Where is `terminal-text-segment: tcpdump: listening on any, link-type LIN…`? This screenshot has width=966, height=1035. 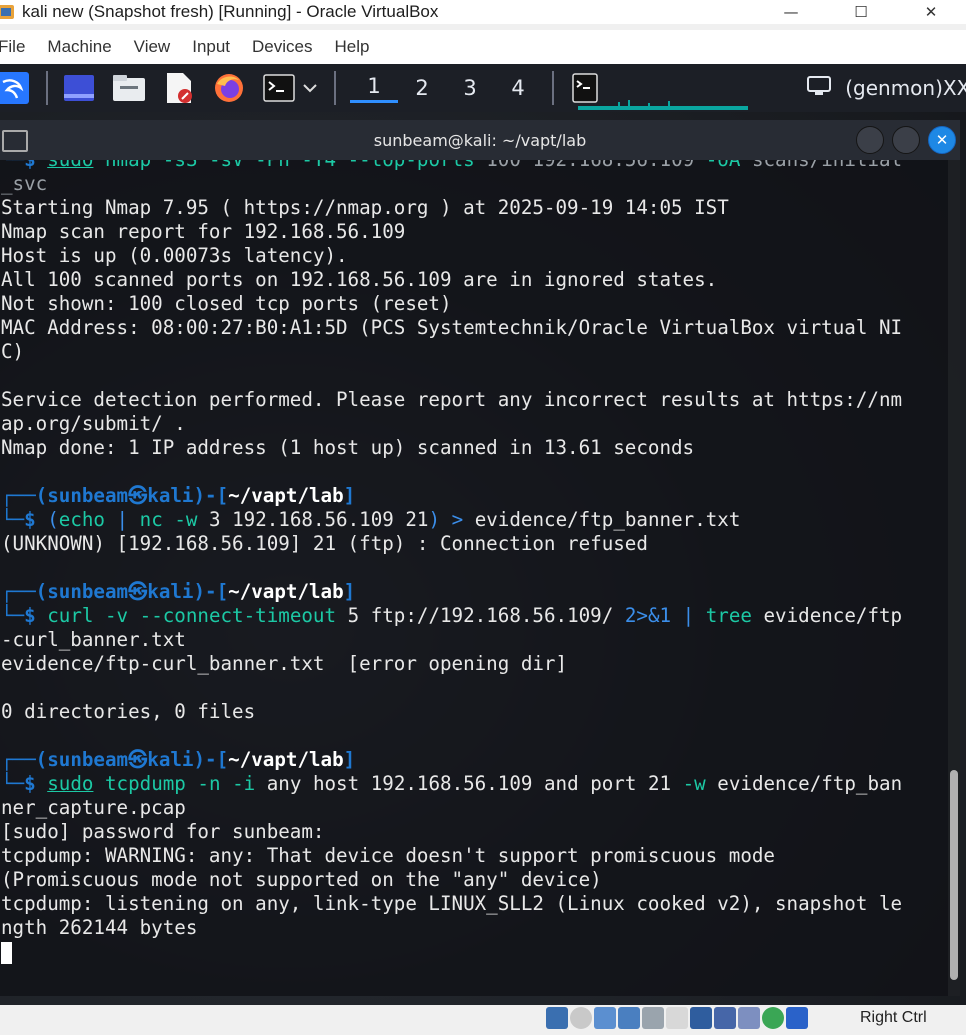 terminal-text-segment: tcpdump: listening on any, link-type LIN… is located at coordinates (452, 903).